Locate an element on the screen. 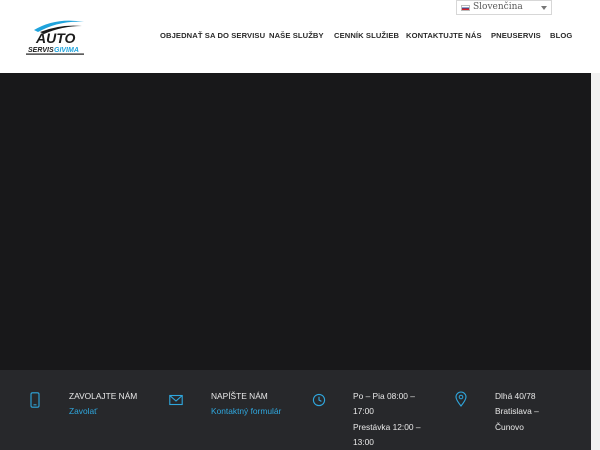 The height and width of the screenshot is (450, 600). logo-text-givima: GIVIMA is located at coordinates (66, 50).